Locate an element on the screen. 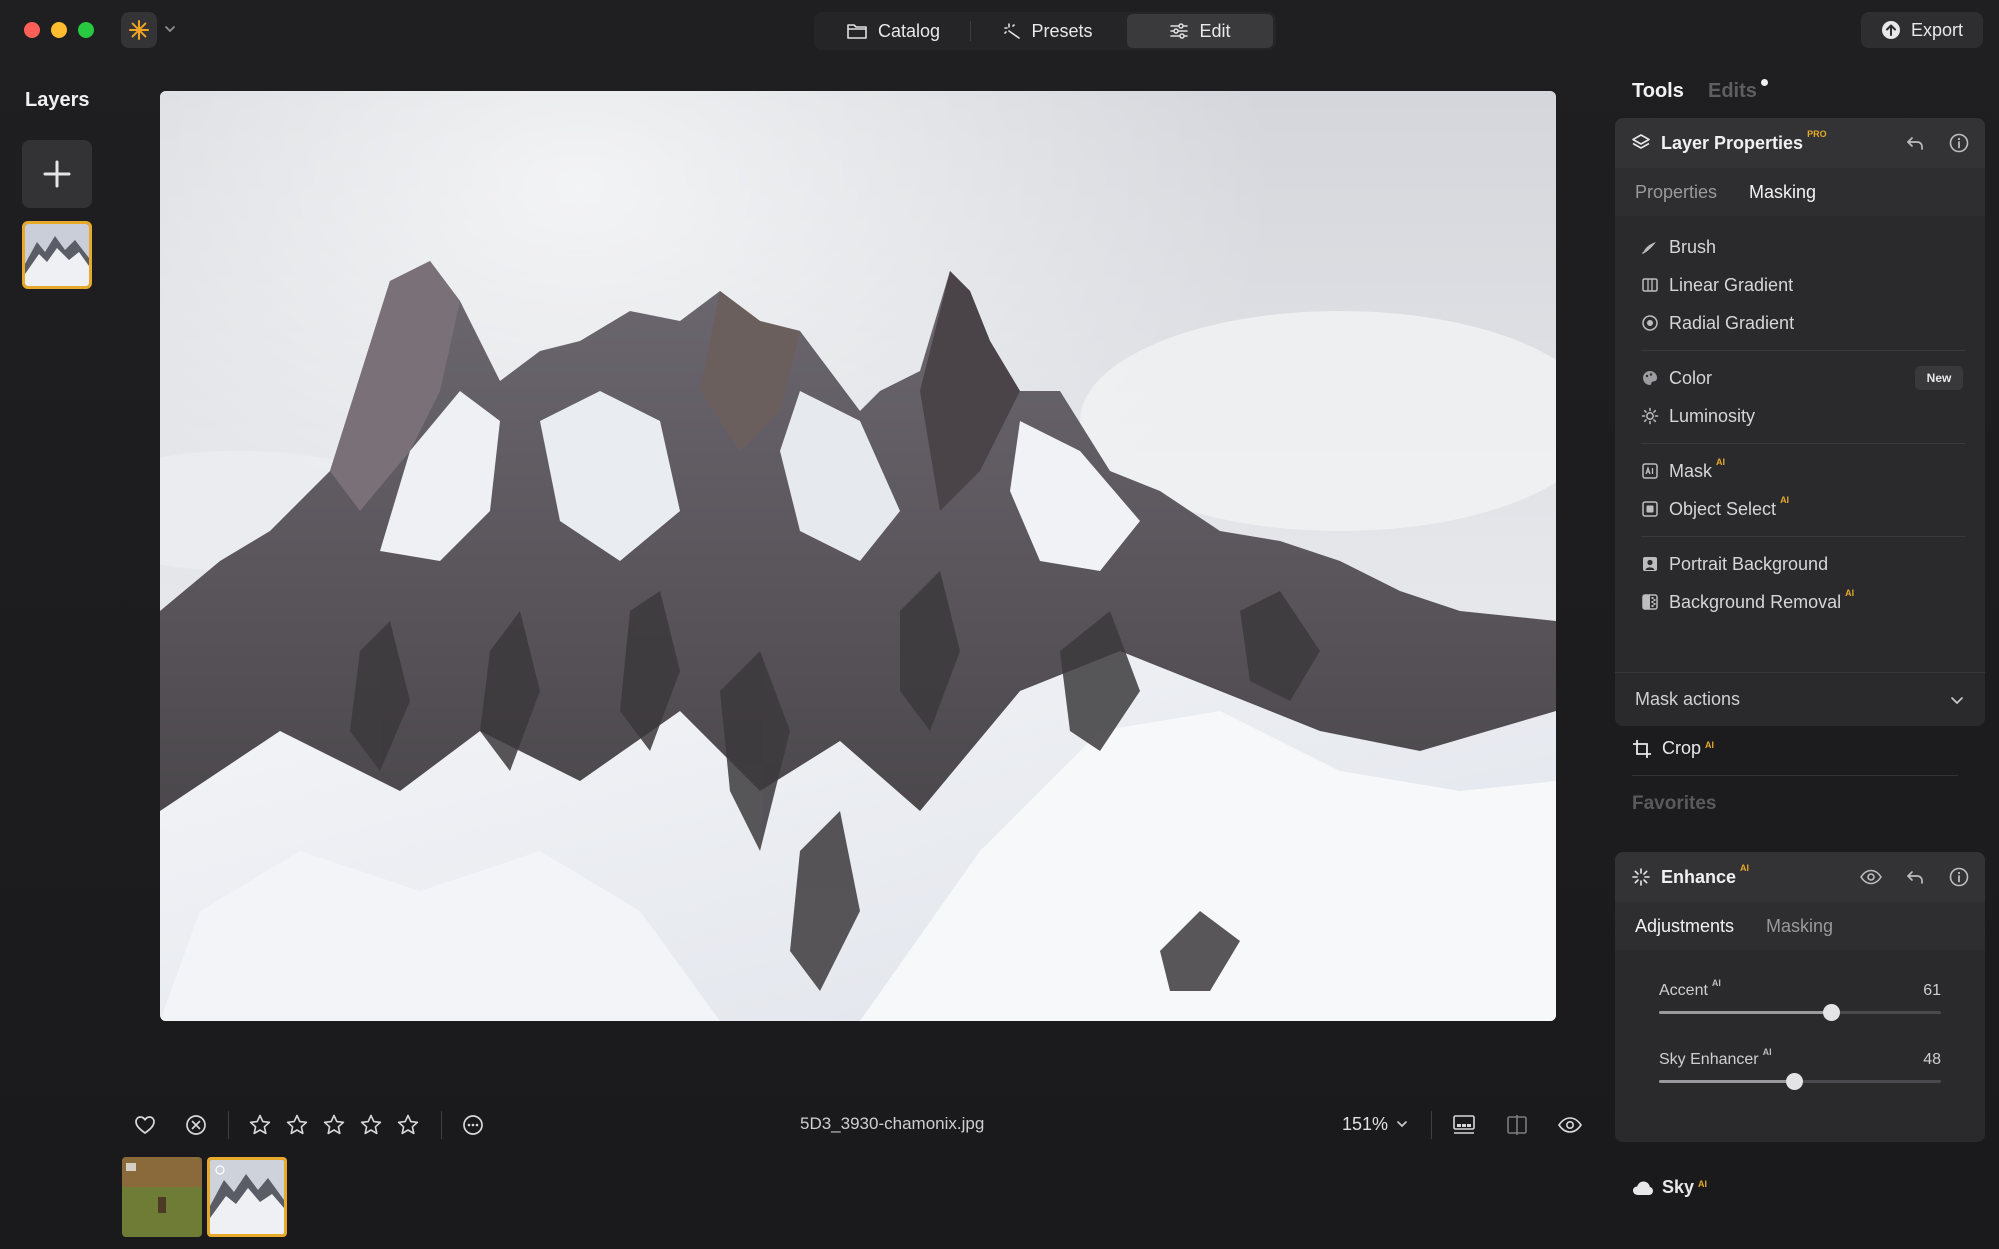 This screenshot has height=1249, width=1999. filmstrip-toggle-button is located at coordinates (1464, 1125).